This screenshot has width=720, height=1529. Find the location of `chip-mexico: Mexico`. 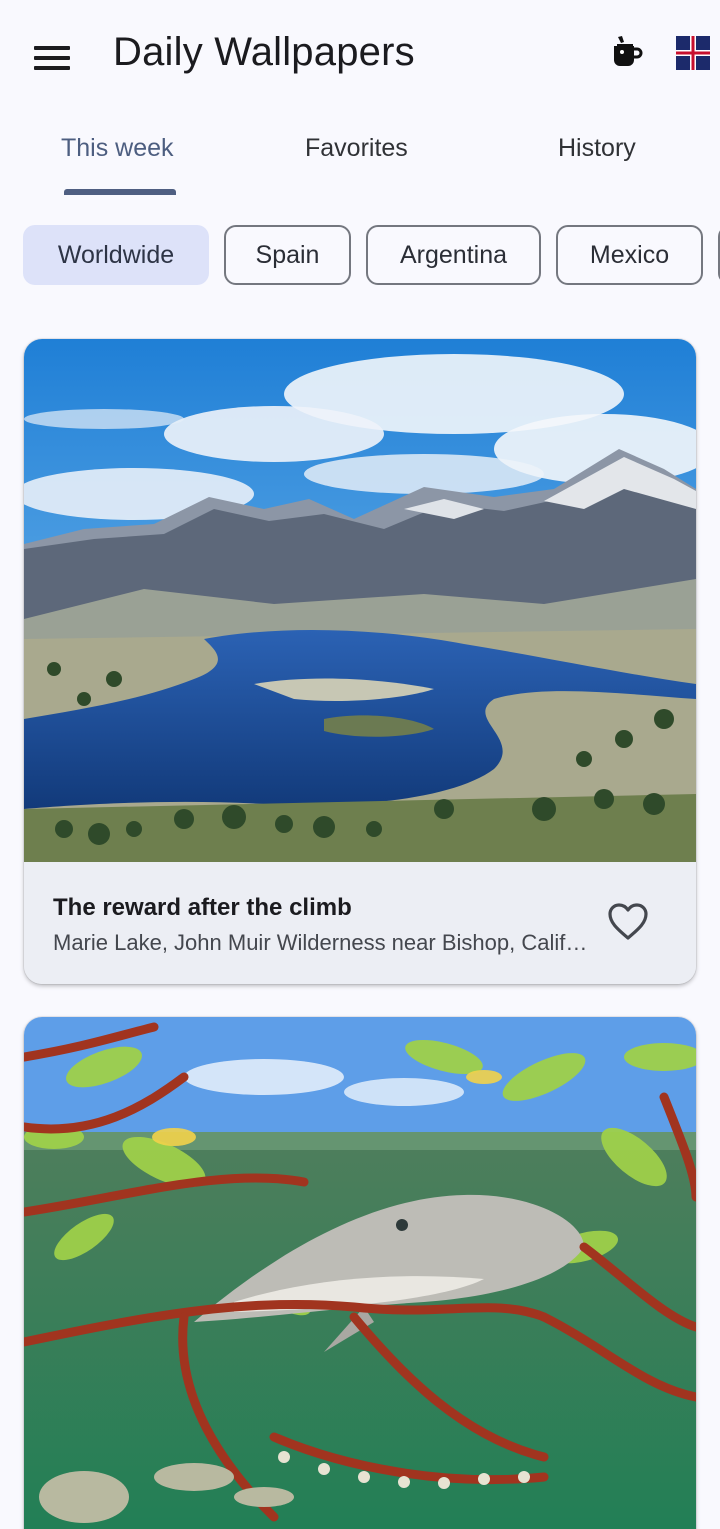

chip-mexico: Mexico is located at coordinates (629, 255).